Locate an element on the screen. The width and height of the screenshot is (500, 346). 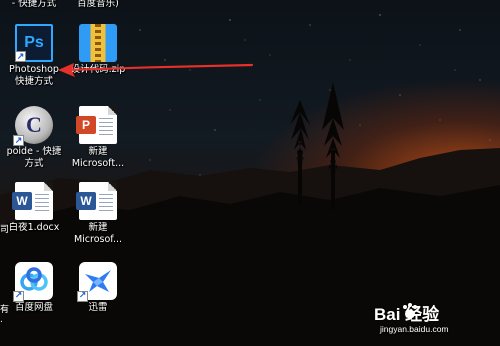
photoshop-icon: Ps ↗ is located at coordinates (34, 43).